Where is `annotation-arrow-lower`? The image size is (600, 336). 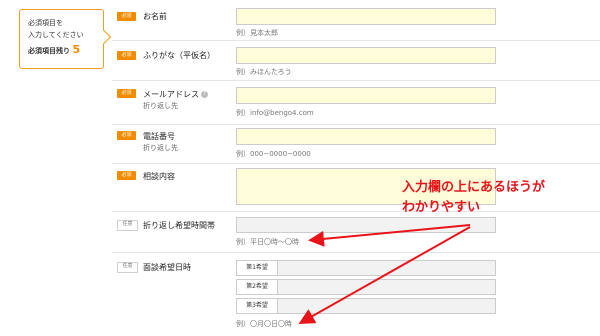 annotation-arrow-lower is located at coordinates (384, 275).